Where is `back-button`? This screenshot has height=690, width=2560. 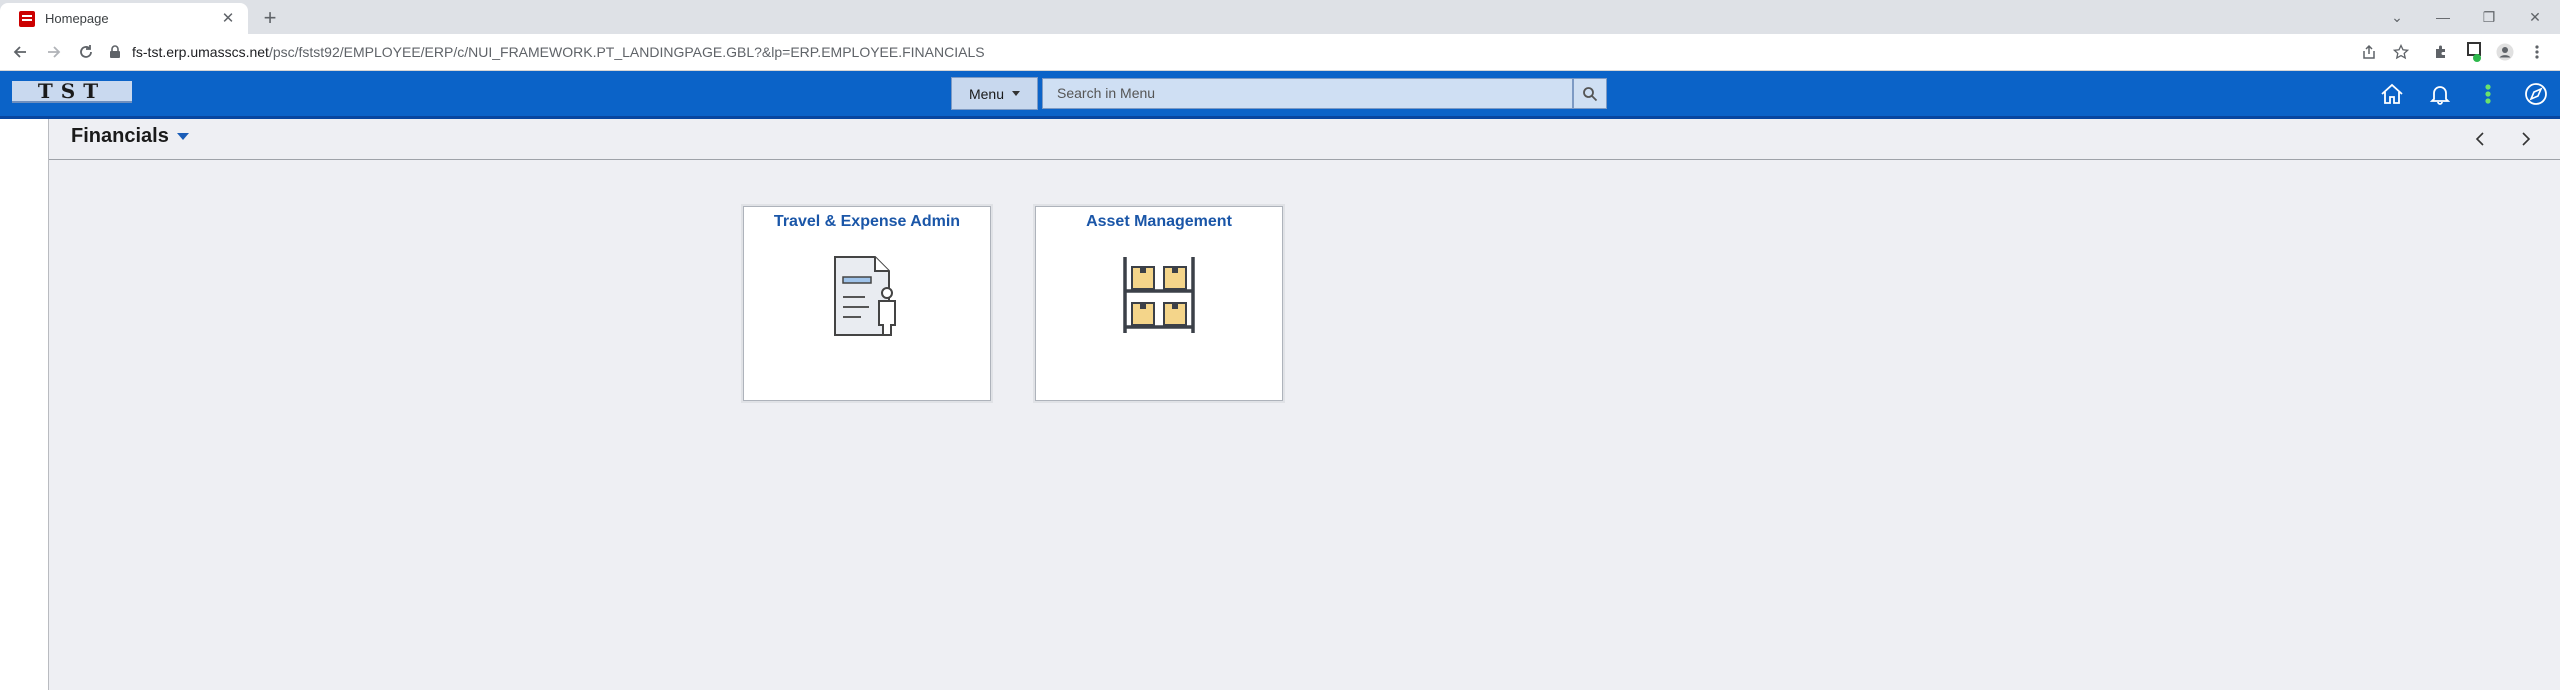 back-button is located at coordinates (20, 52).